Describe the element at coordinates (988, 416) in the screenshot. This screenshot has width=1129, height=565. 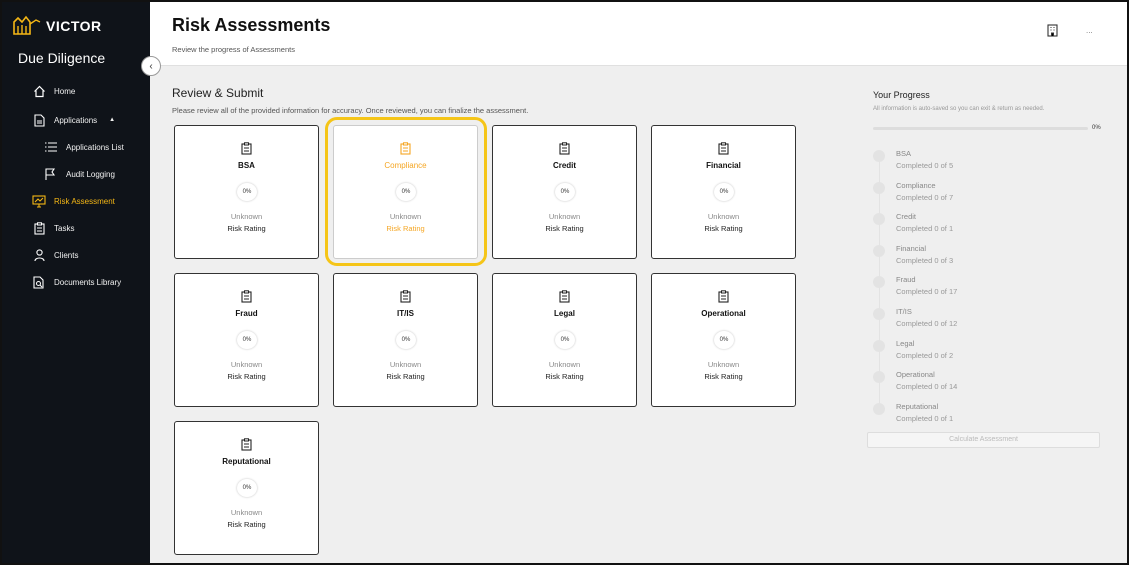
I see `progress-step-reputational: Reputational Completed 0 of 1` at that location.